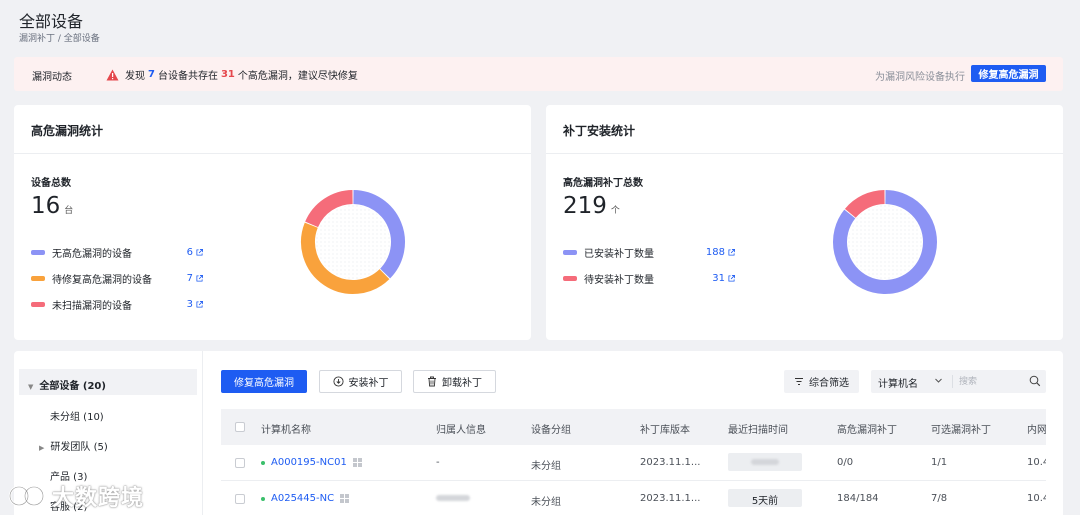  What do you see at coordinates (546, 466) in the screenshot?
I see `group-cell: 未分组` at bounding box center [546, 466].